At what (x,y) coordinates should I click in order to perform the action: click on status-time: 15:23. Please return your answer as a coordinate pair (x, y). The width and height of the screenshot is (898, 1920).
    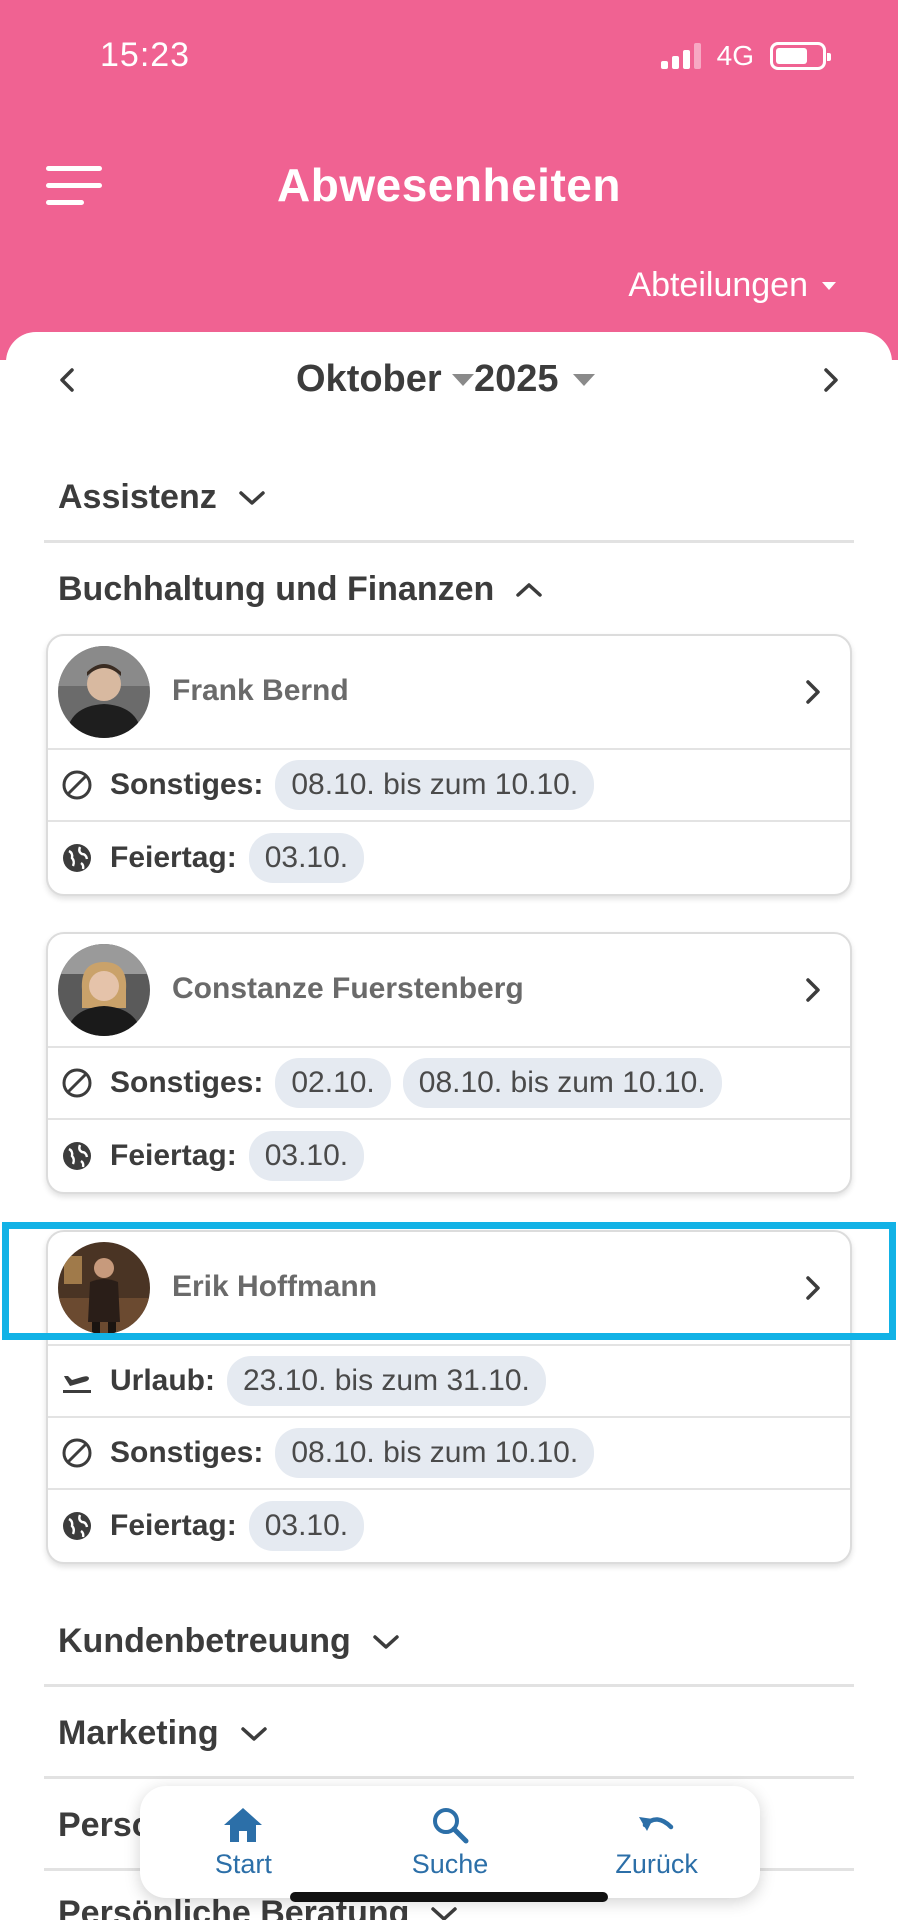
    Looking at the image, I should click on (145, 55).